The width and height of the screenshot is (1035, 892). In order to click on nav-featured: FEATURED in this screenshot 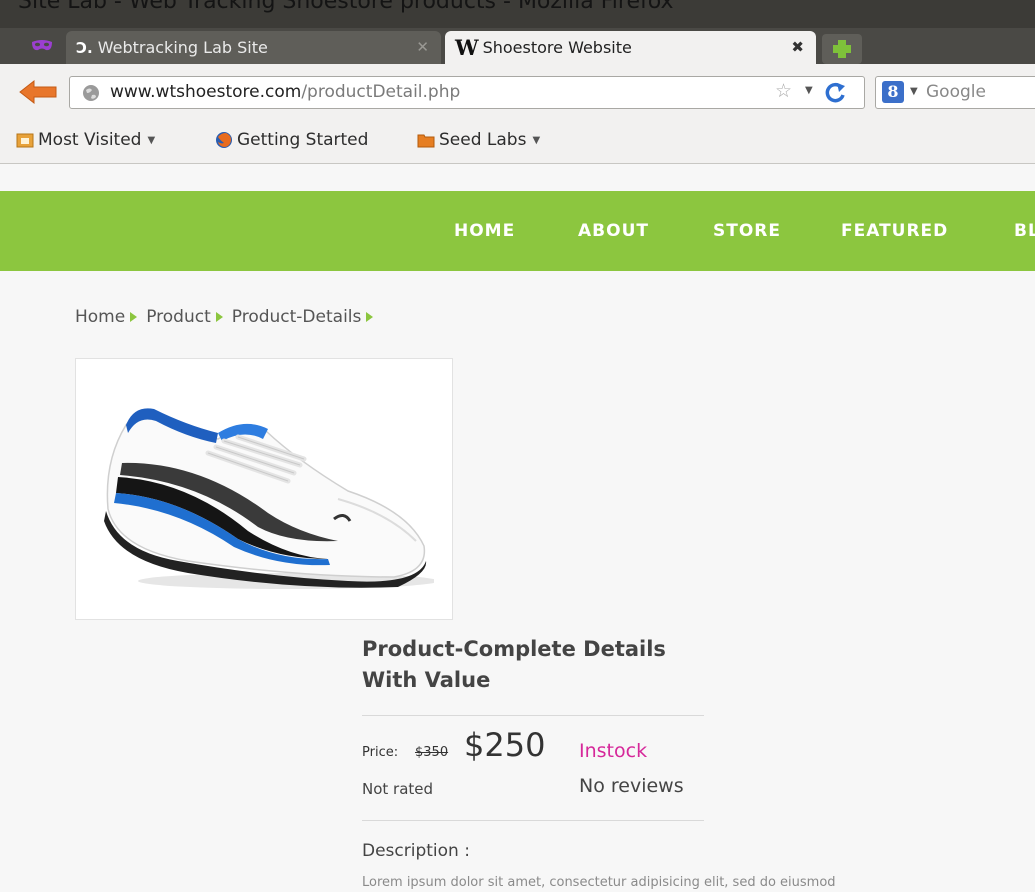, I will do `click(894, 231)`.